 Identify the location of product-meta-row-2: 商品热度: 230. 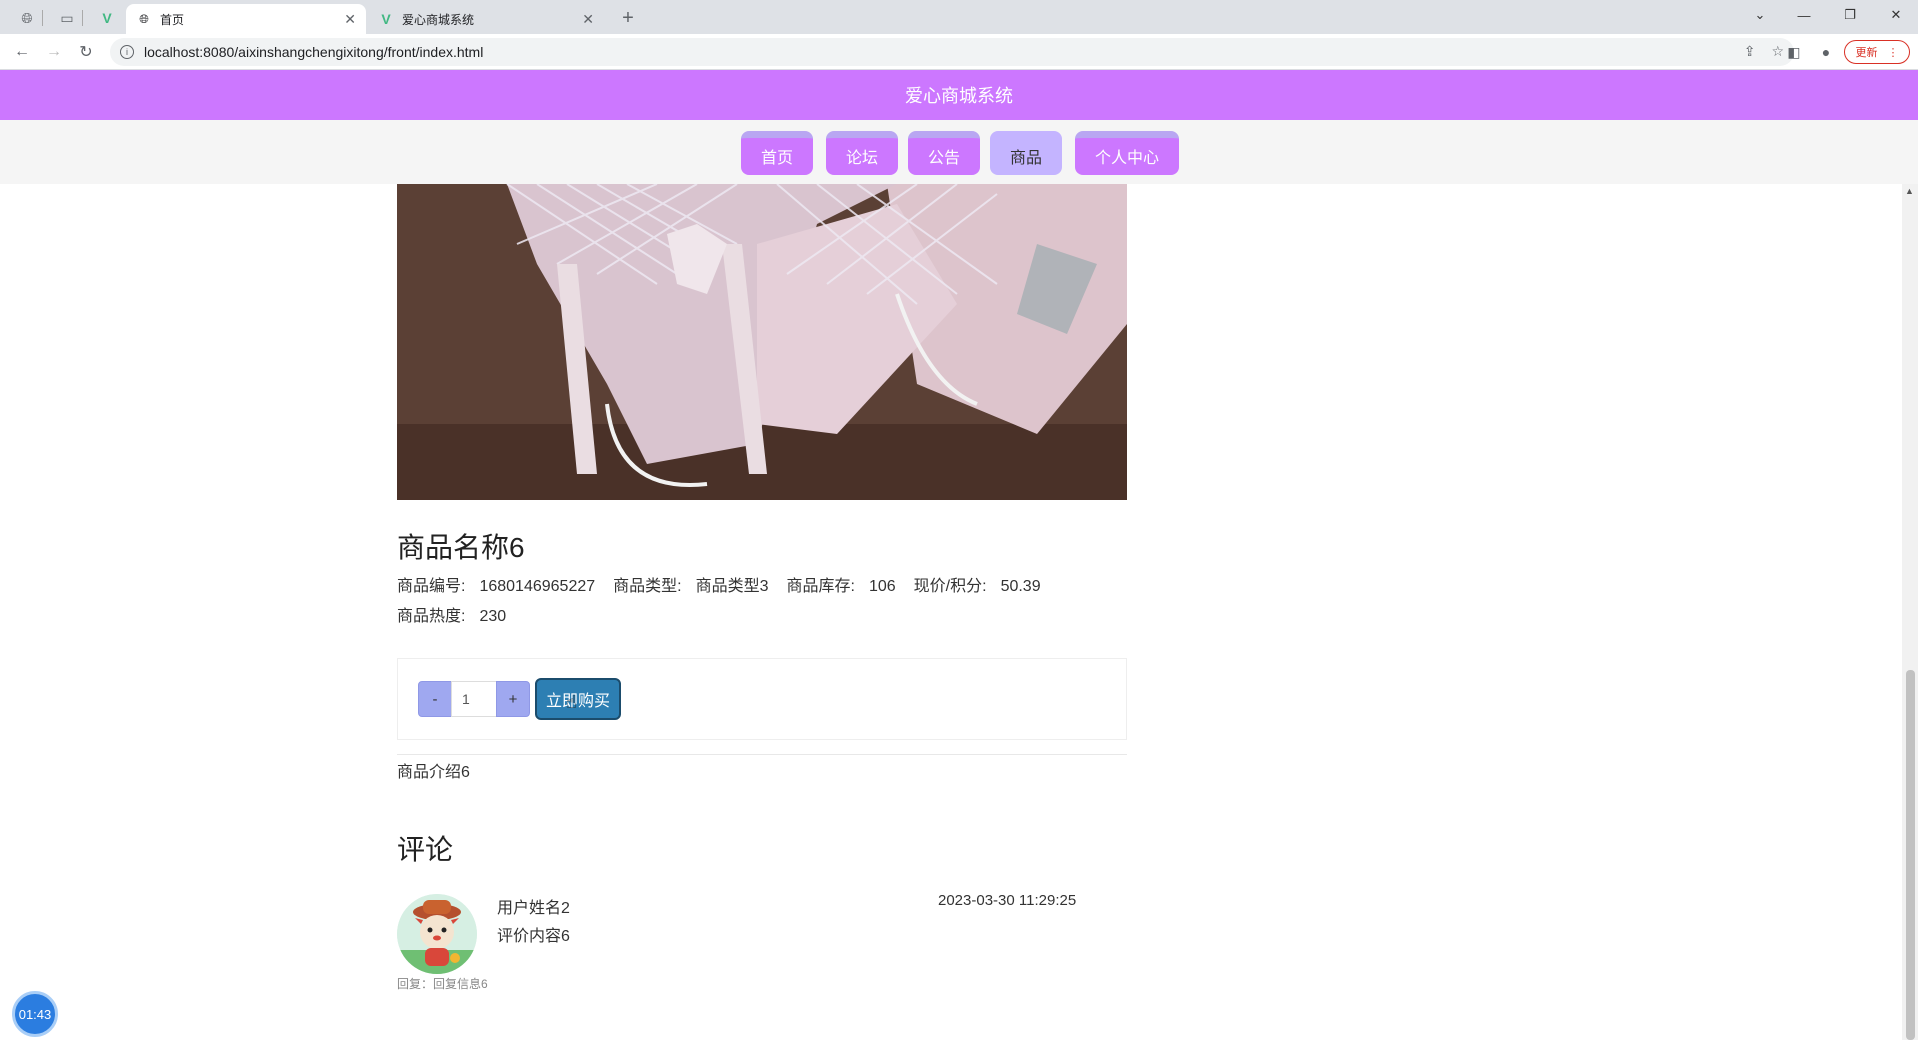
(460, 614).